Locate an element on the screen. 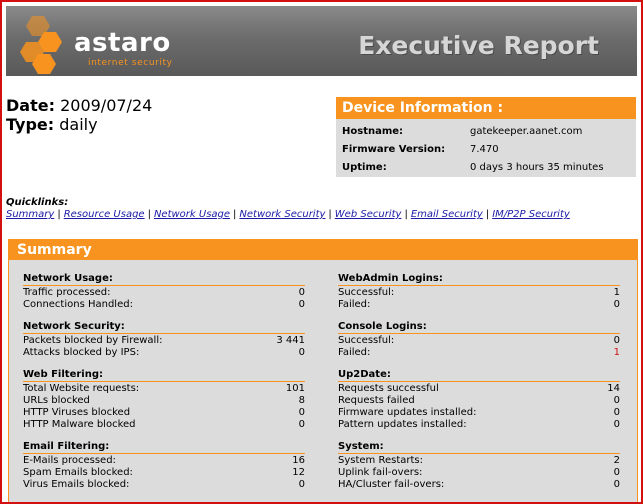 The width and height of the screenshot is (643, 504). device-row-value: gatekeeper.aanet.com is located at coordinates (526, 131).